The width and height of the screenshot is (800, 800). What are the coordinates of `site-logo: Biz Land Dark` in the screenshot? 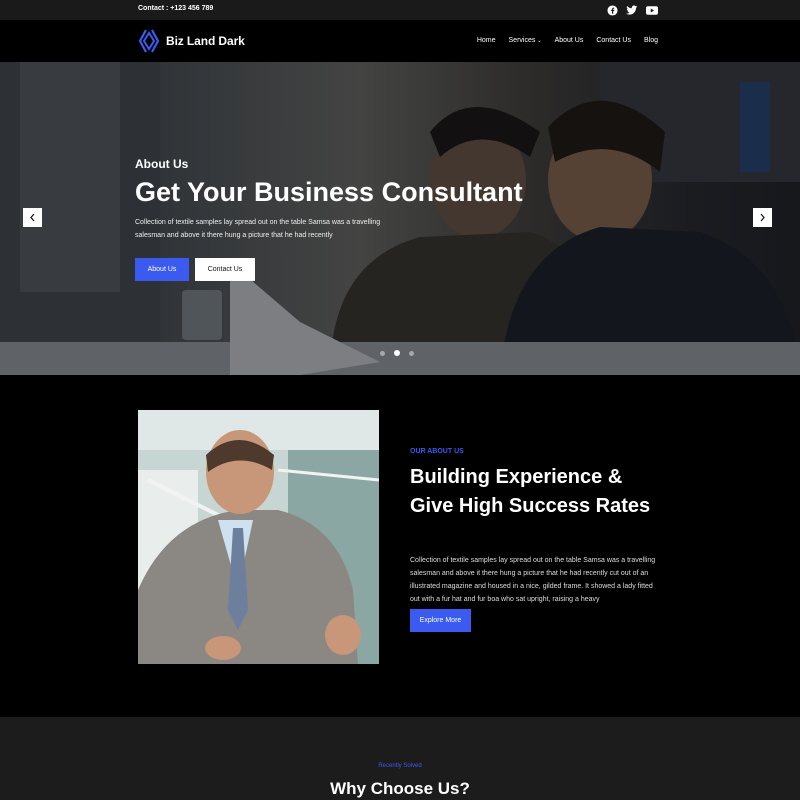 It's located at (191, 41).